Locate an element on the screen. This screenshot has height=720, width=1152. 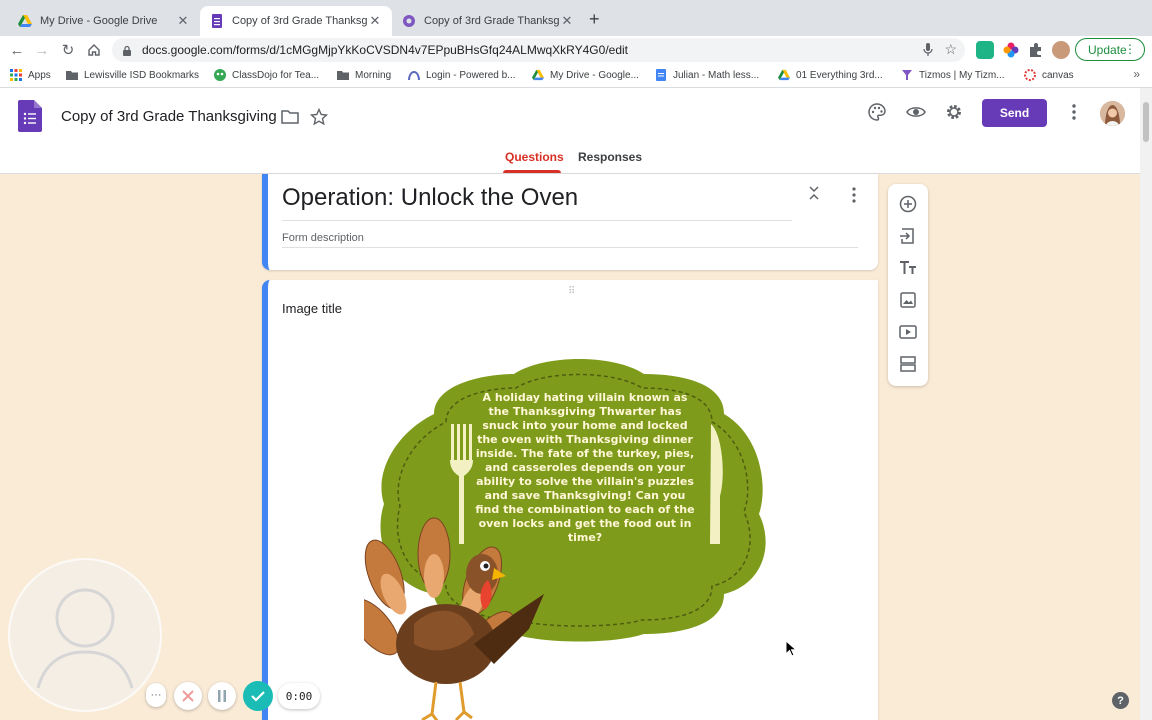
bookmark-morning: Morning is located at coordinates (364, 75).